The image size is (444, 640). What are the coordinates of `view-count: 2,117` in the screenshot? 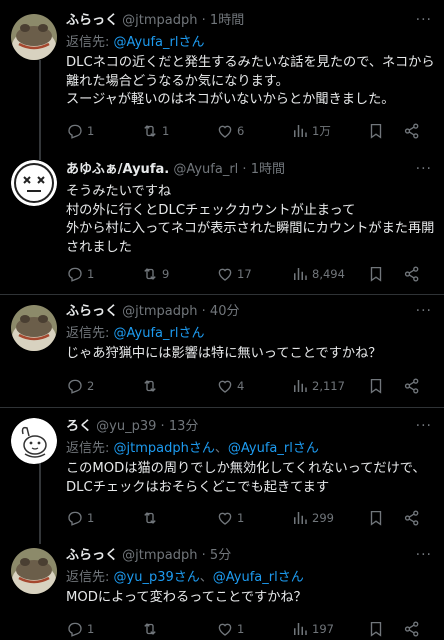 It's located at (328, 386).